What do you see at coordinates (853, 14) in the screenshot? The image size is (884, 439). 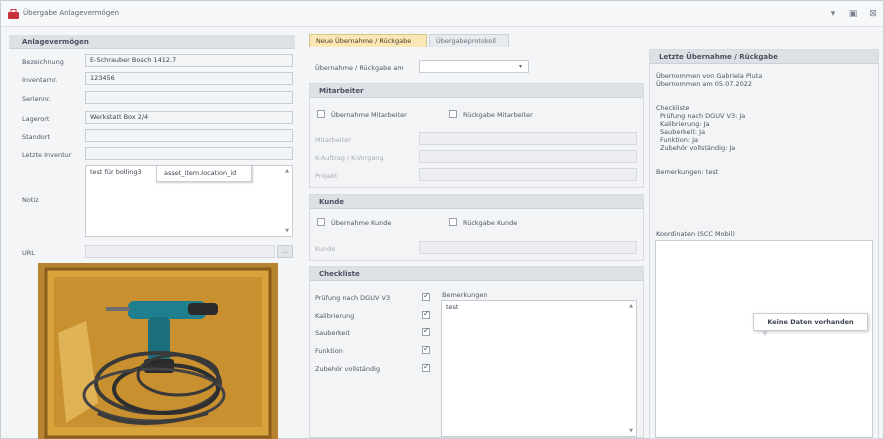 I see `maximize-icon: ▣` at bounding box center [853, 14].